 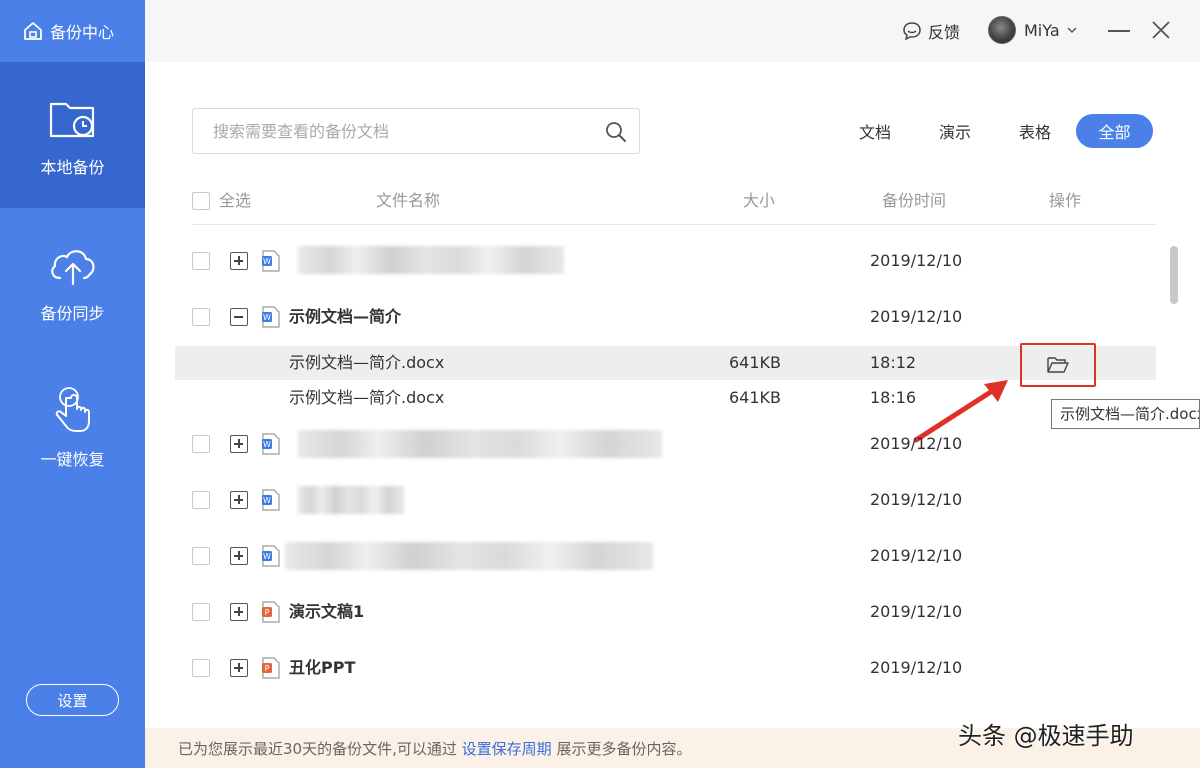 What do you see at coordinates (944, 32) in the screenshot?
I see `feedback-label: 反馈` at bounding box center [944, 32].